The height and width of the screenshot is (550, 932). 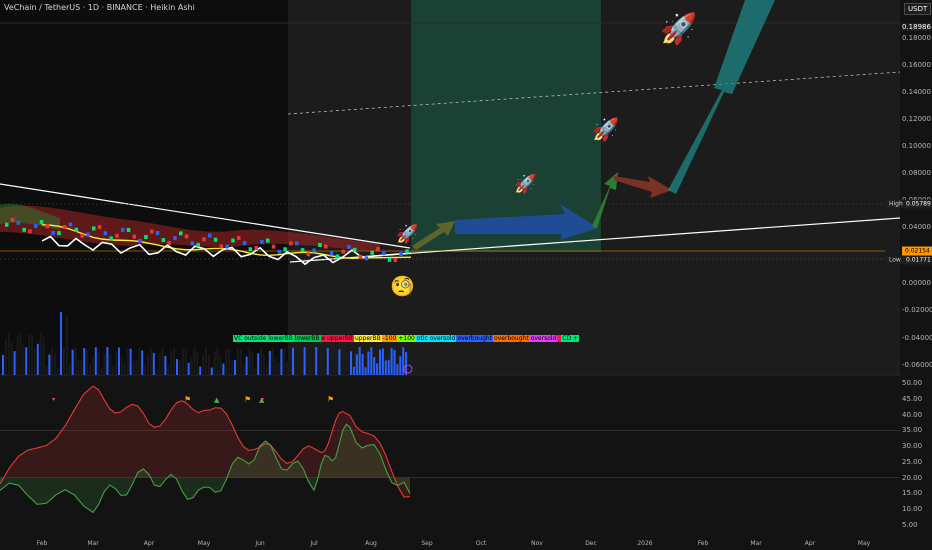 I want to click on legend-item: e upperBB, so click(x=337, y=338).